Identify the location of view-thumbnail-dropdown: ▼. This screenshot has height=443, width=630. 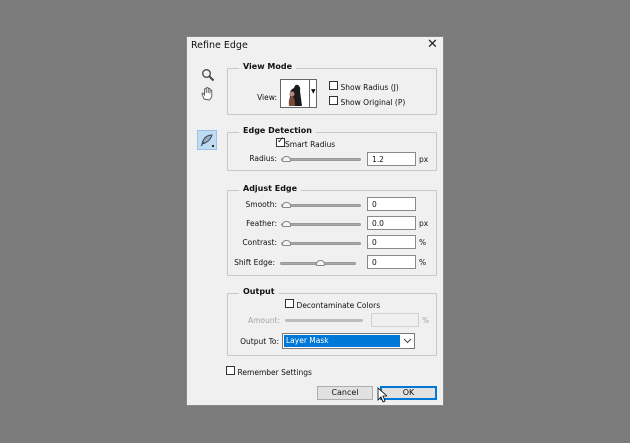
(298, 93).